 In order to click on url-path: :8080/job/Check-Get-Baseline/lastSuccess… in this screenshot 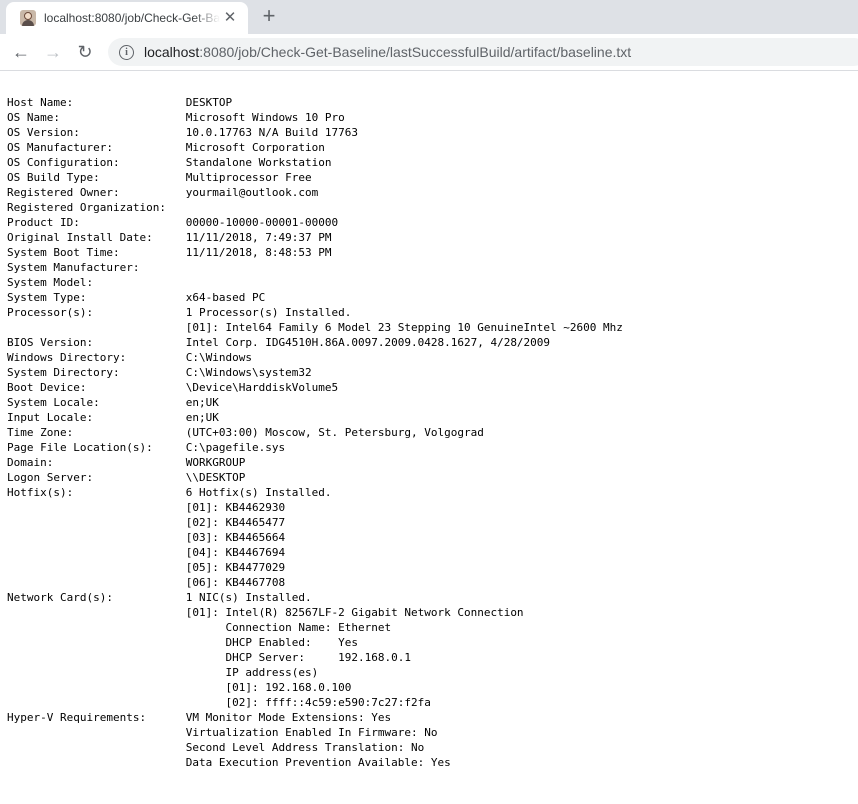, I will do `click(415, 52)`.